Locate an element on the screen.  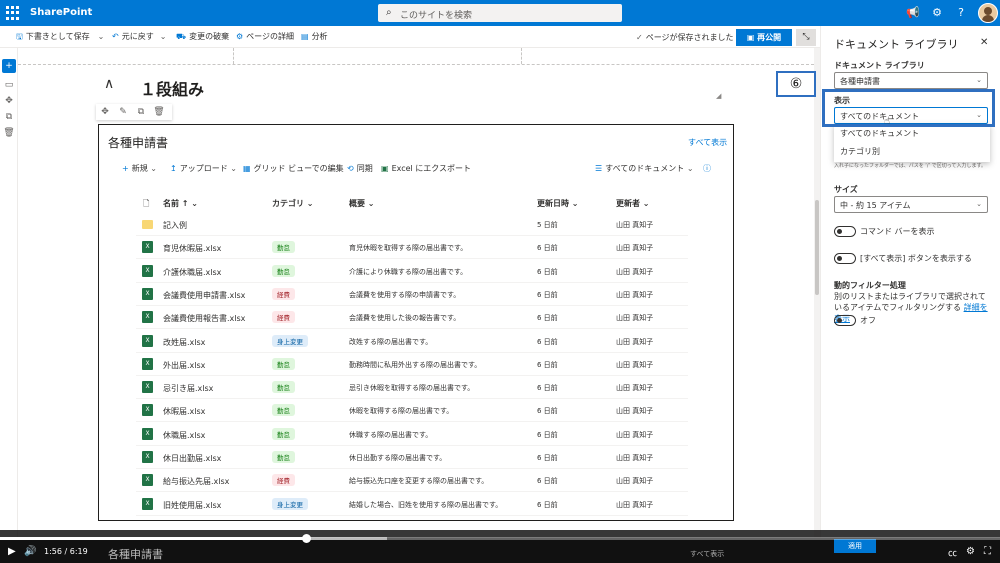
discard-button: ⛟ 変更の破棄 is located at coordinates (202, 36).